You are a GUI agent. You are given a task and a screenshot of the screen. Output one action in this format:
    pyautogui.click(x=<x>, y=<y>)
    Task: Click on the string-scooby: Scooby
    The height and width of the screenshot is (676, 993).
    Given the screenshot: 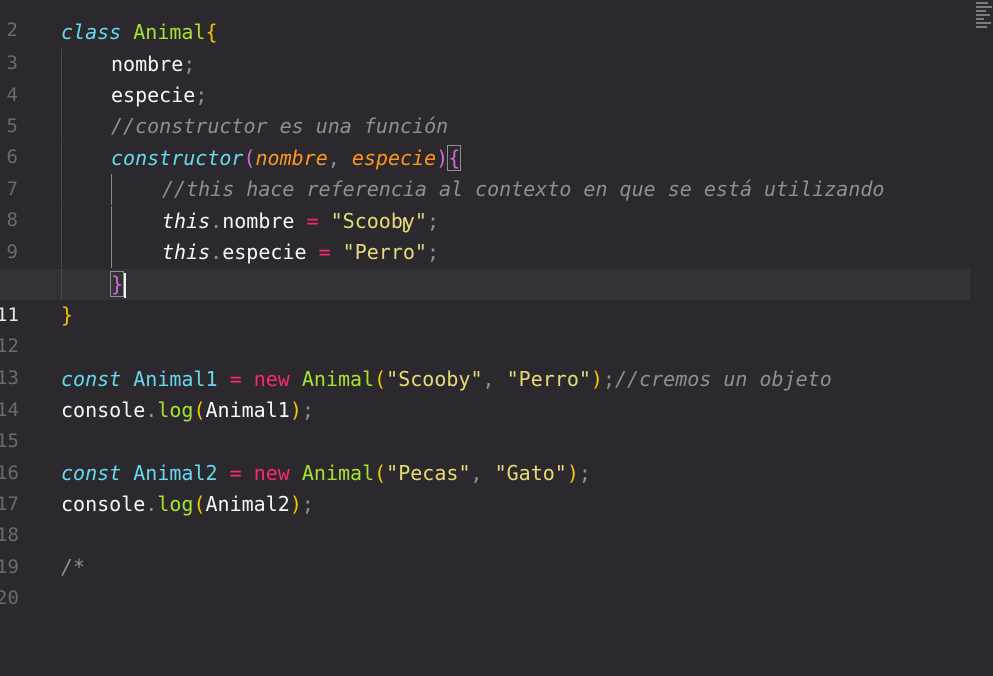 What is the action you would take?
    pyautogui.click(x=434, y=379)
    